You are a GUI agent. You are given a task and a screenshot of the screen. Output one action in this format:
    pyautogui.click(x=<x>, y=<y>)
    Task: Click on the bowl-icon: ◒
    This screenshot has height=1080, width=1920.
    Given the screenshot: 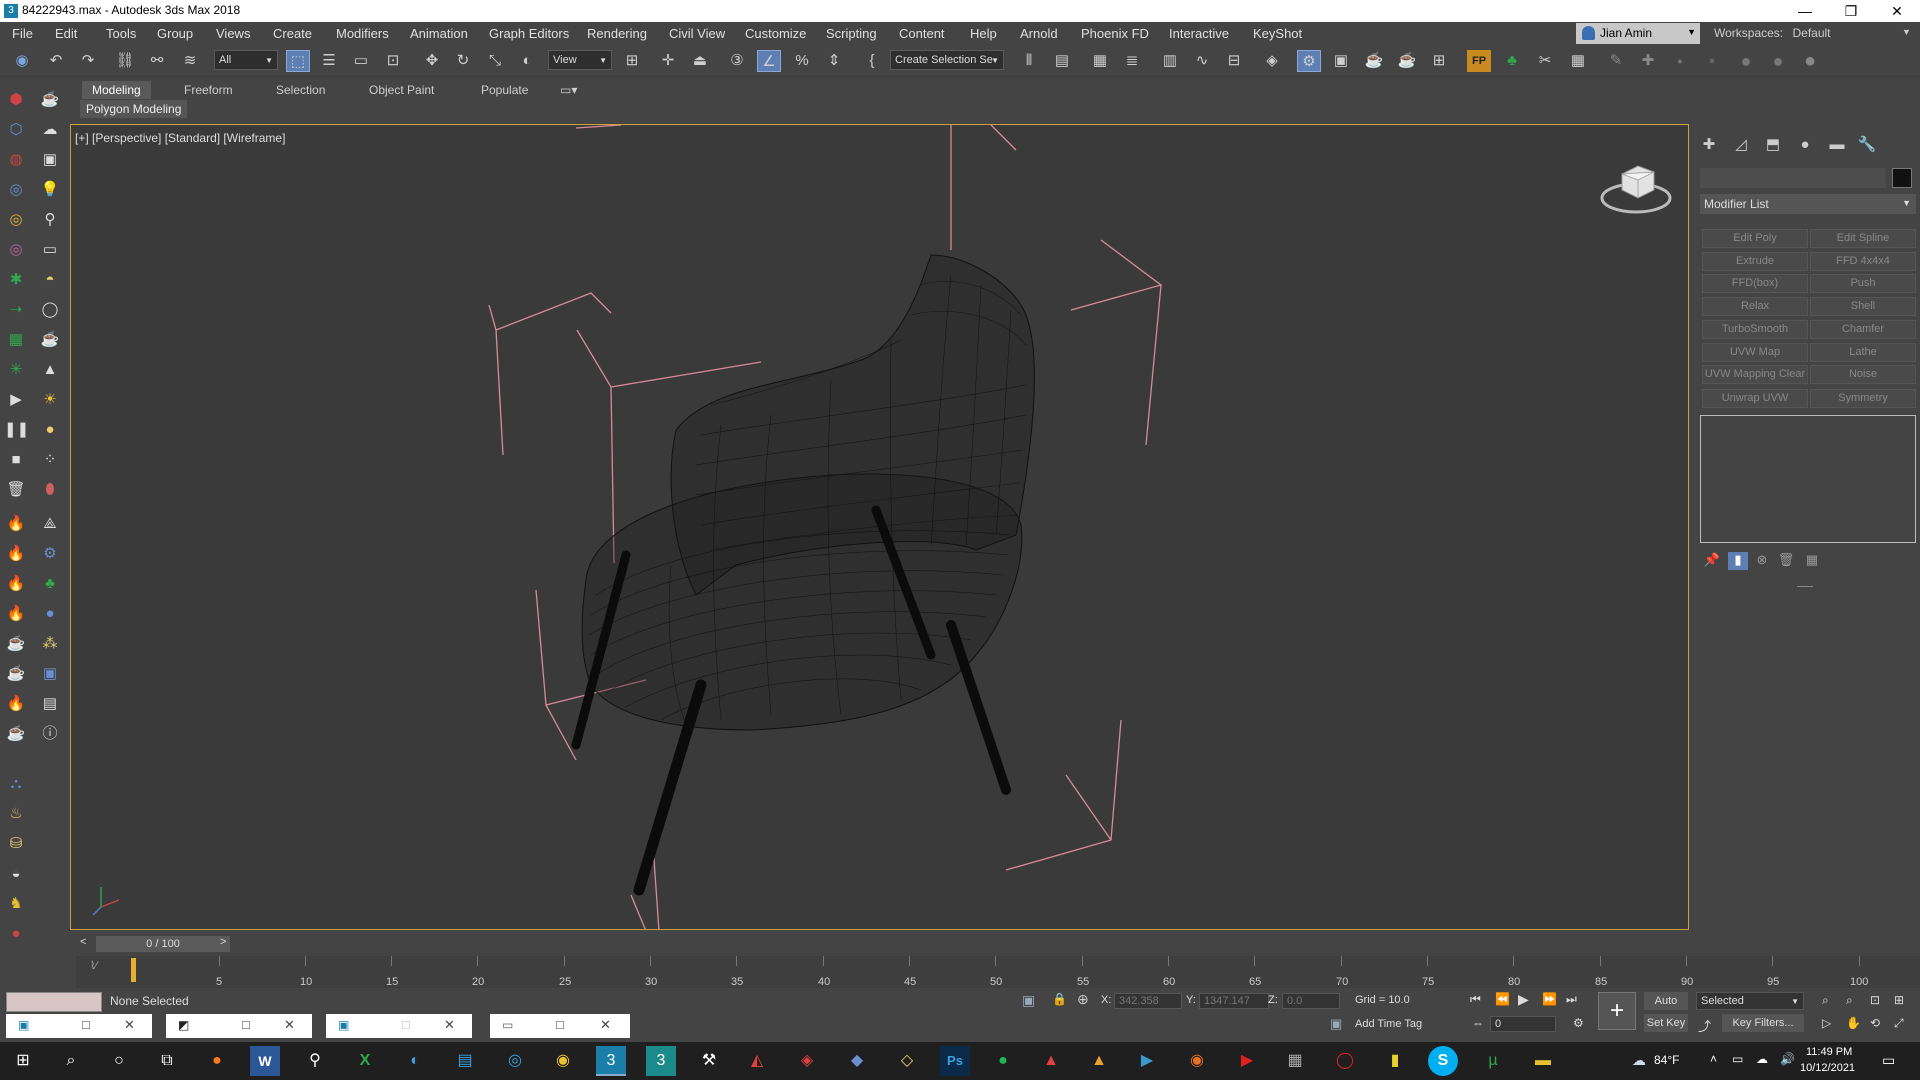 What is the action you would take?
    pyautogui.click(x=16, y=874)
    